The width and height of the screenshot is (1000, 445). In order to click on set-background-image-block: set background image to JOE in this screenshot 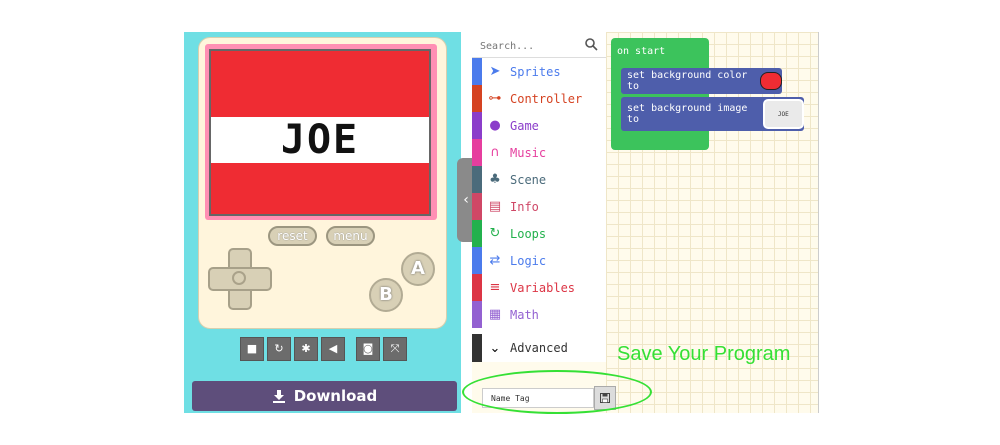, I will do `click(712, 114)`.